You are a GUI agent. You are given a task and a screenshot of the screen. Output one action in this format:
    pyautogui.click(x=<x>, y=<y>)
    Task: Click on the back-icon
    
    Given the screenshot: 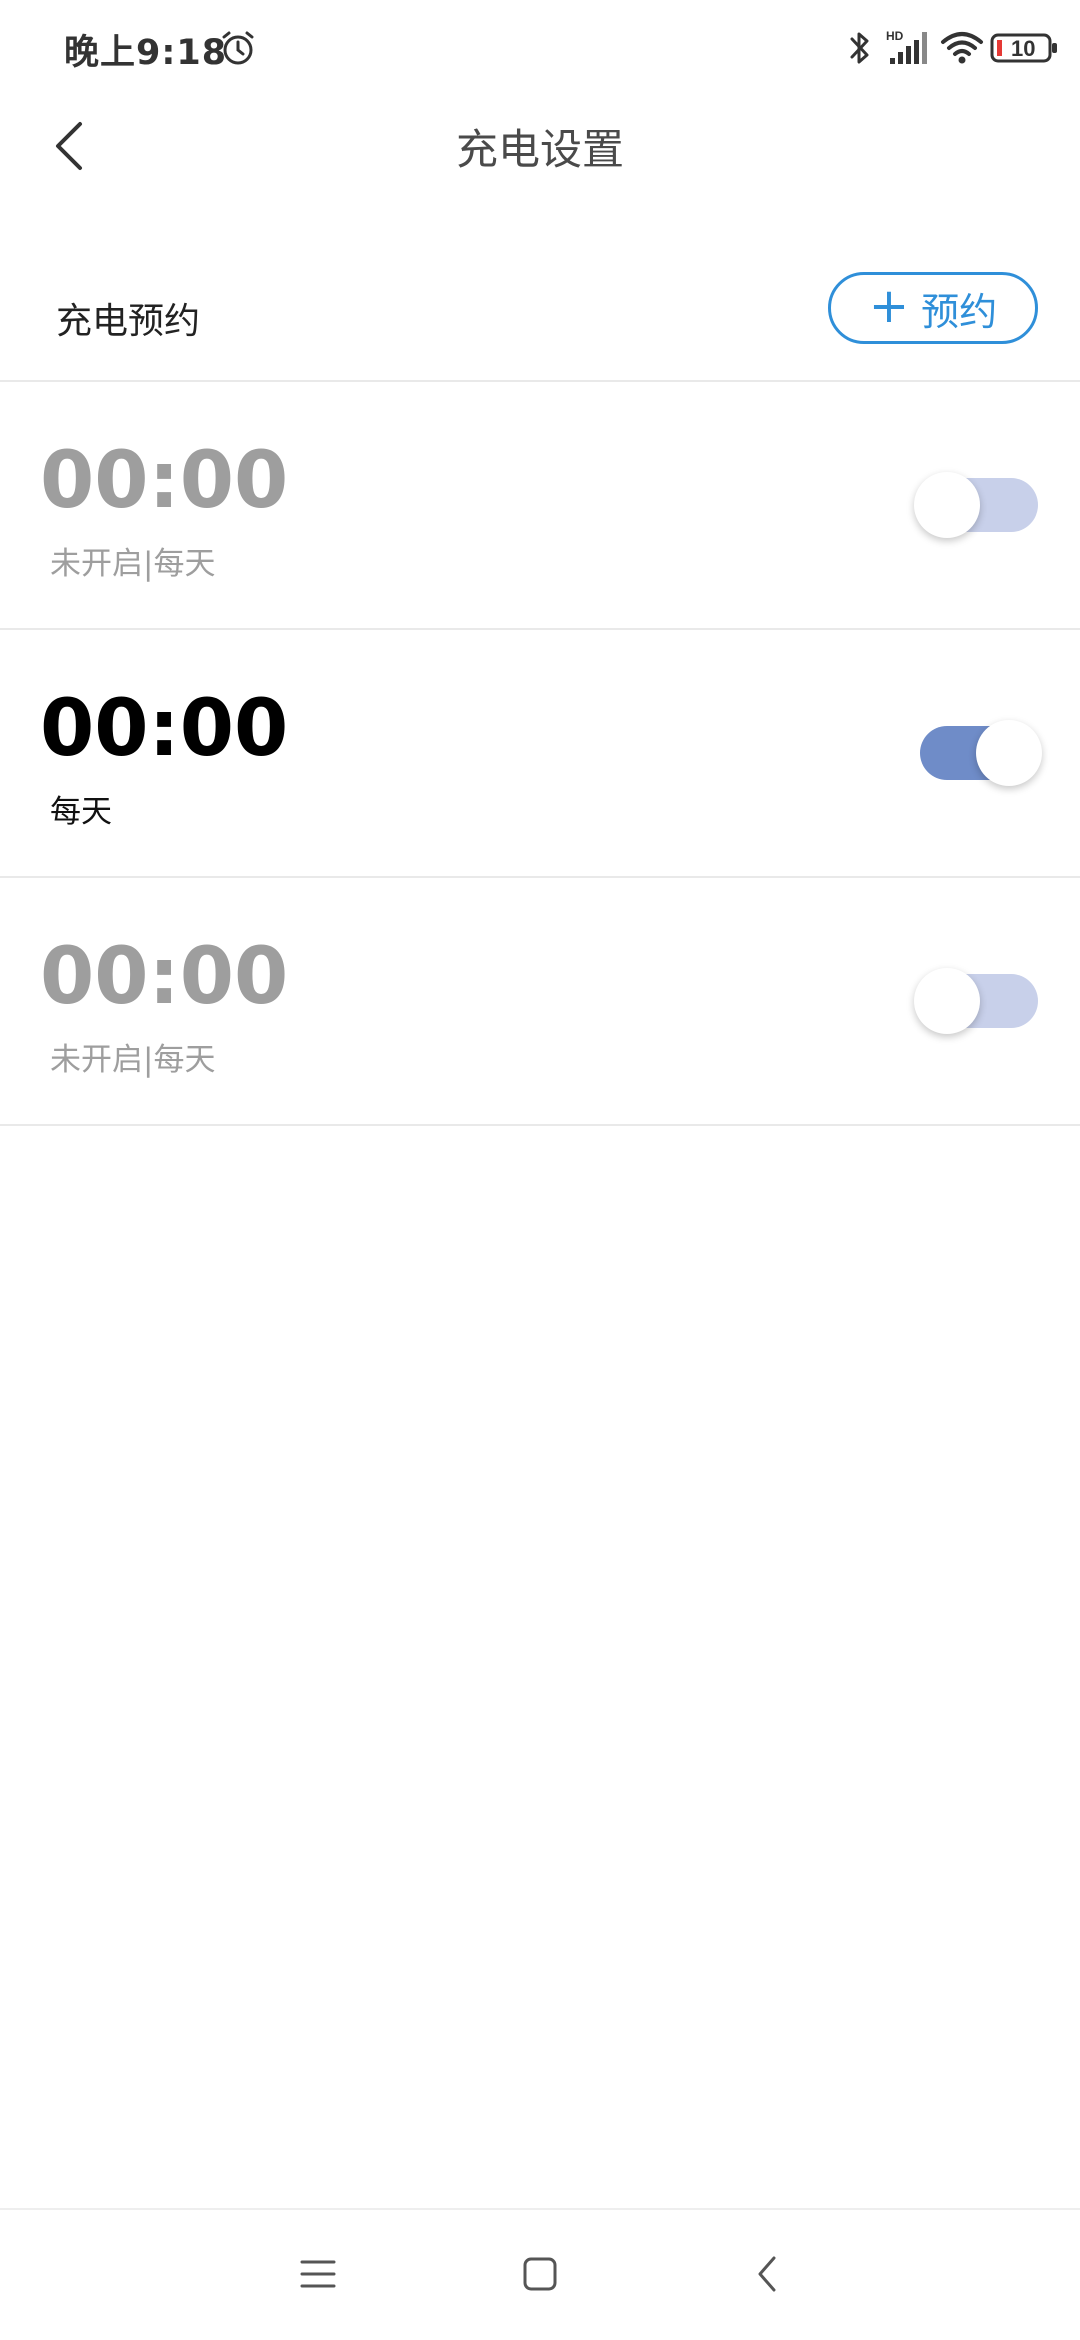 What is the action you would take?
    pyautogui.click(x=768, y=2274)
    